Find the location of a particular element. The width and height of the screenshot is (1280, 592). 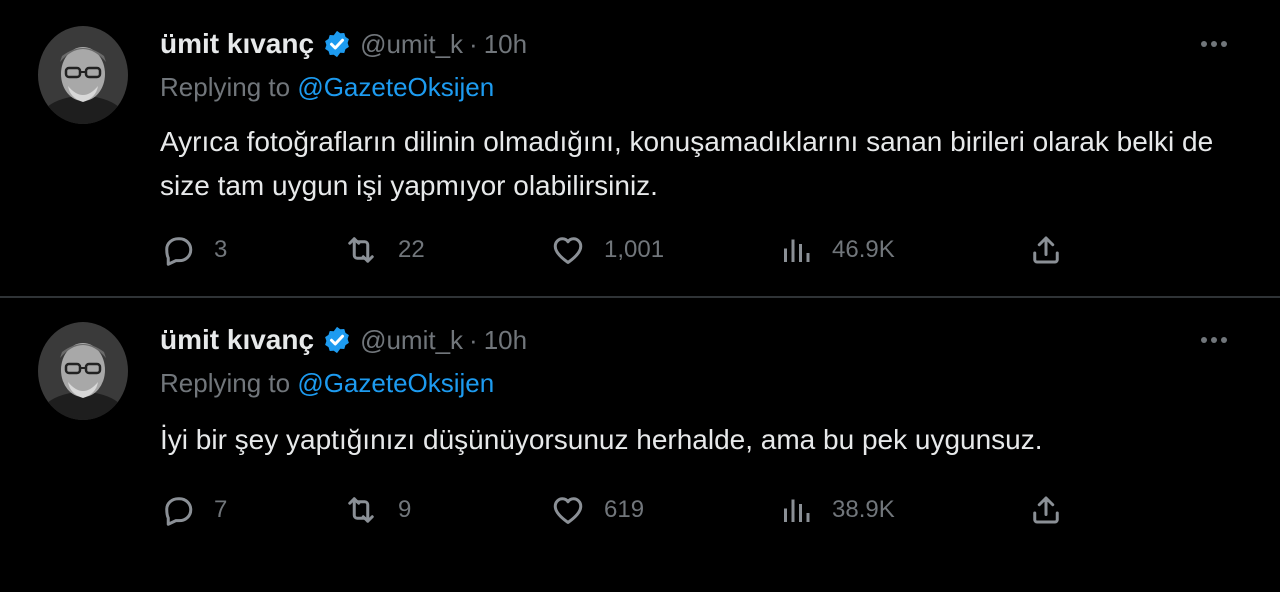

retweet-count: 9 is located at coordinates (405, 509).